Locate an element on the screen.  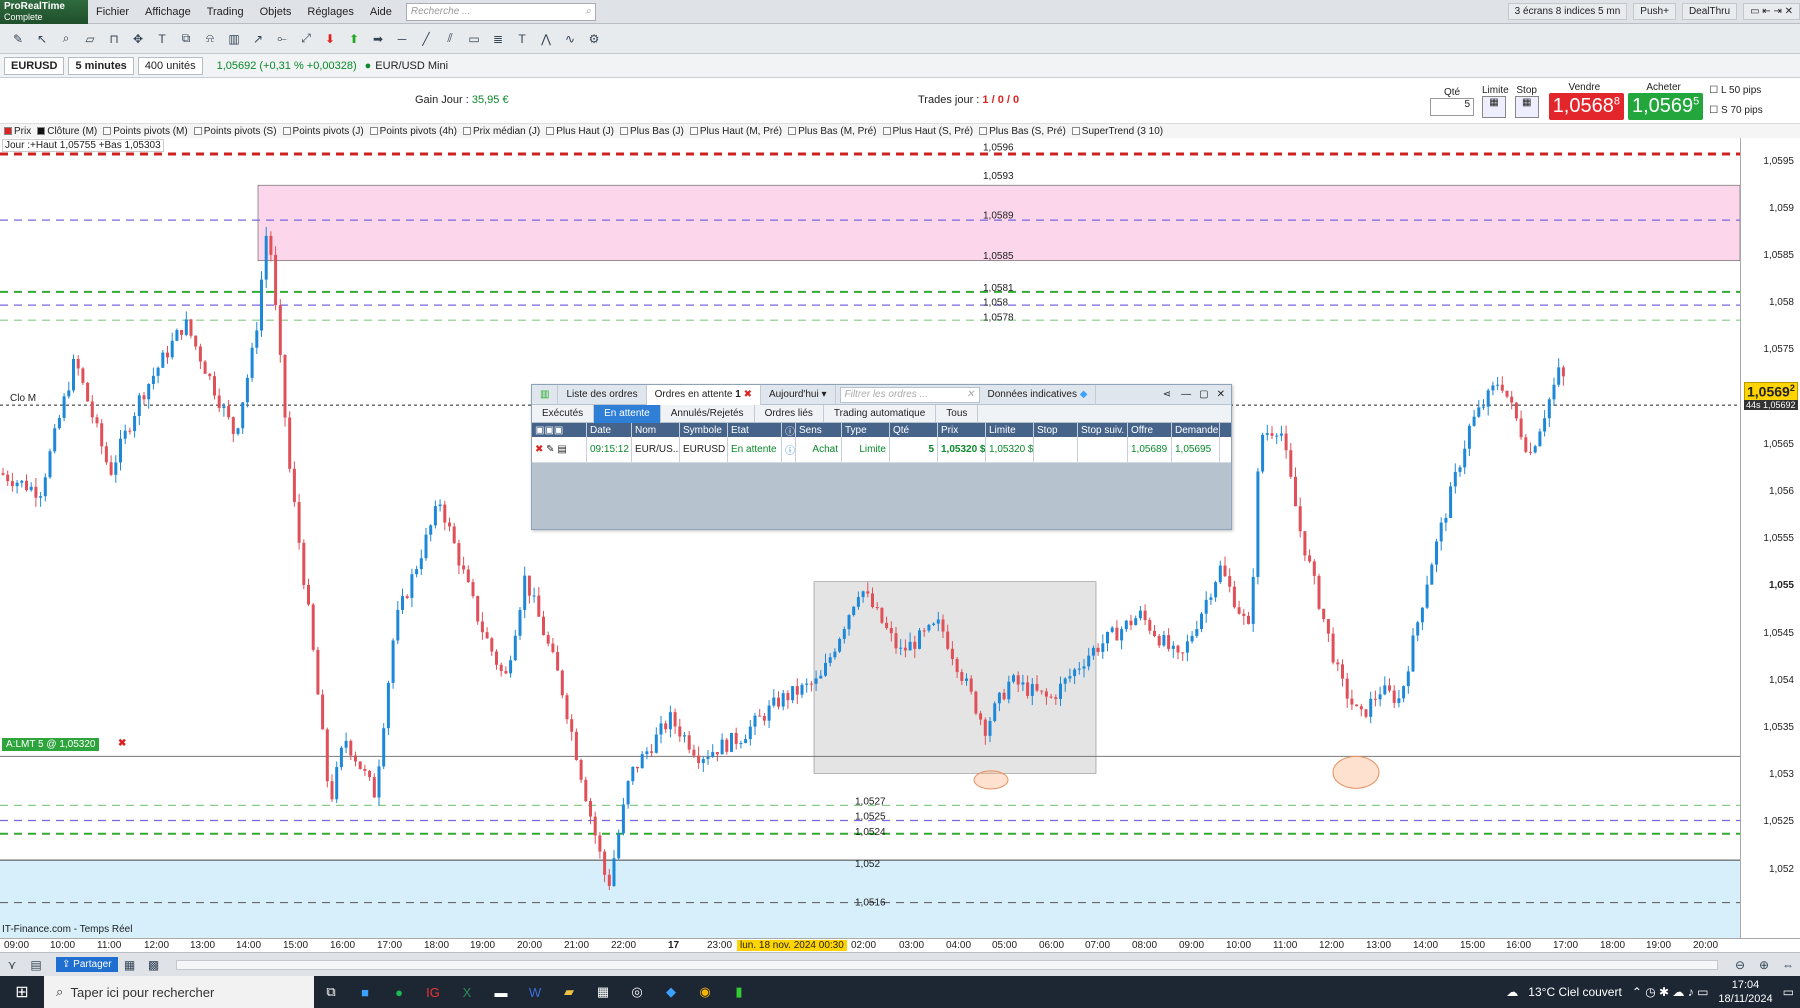
dealthru-button: DealThru is located at coordinates (1709, 11).